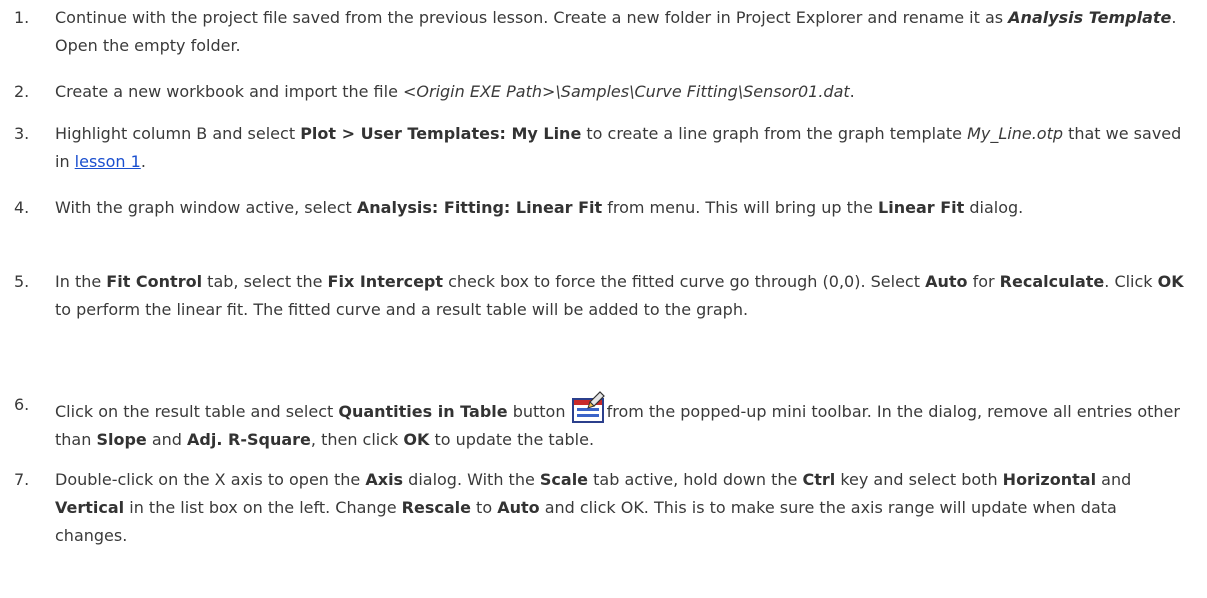 The width and height of the screenshot is (1207, 598). I want to click on bold-italic-text: Analysis Template, so click(1089, 17).